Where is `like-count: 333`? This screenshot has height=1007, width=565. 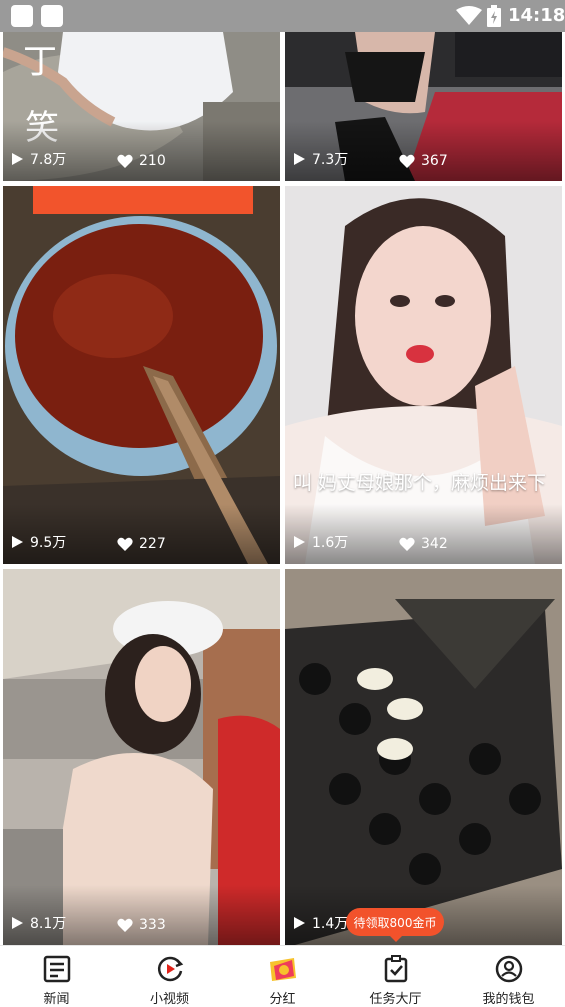 like-count: 333 is located at coordinates (141, 925).